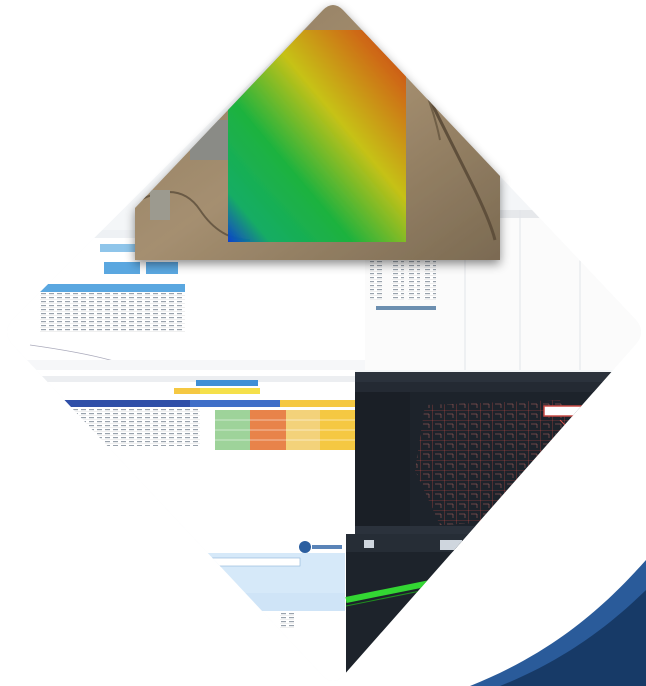 The height and width of the screenshot is (686, 646). Describe the element at coordinates (181, 455) in the screenshot. I see `spreadsheet-panel-colored` at that location.